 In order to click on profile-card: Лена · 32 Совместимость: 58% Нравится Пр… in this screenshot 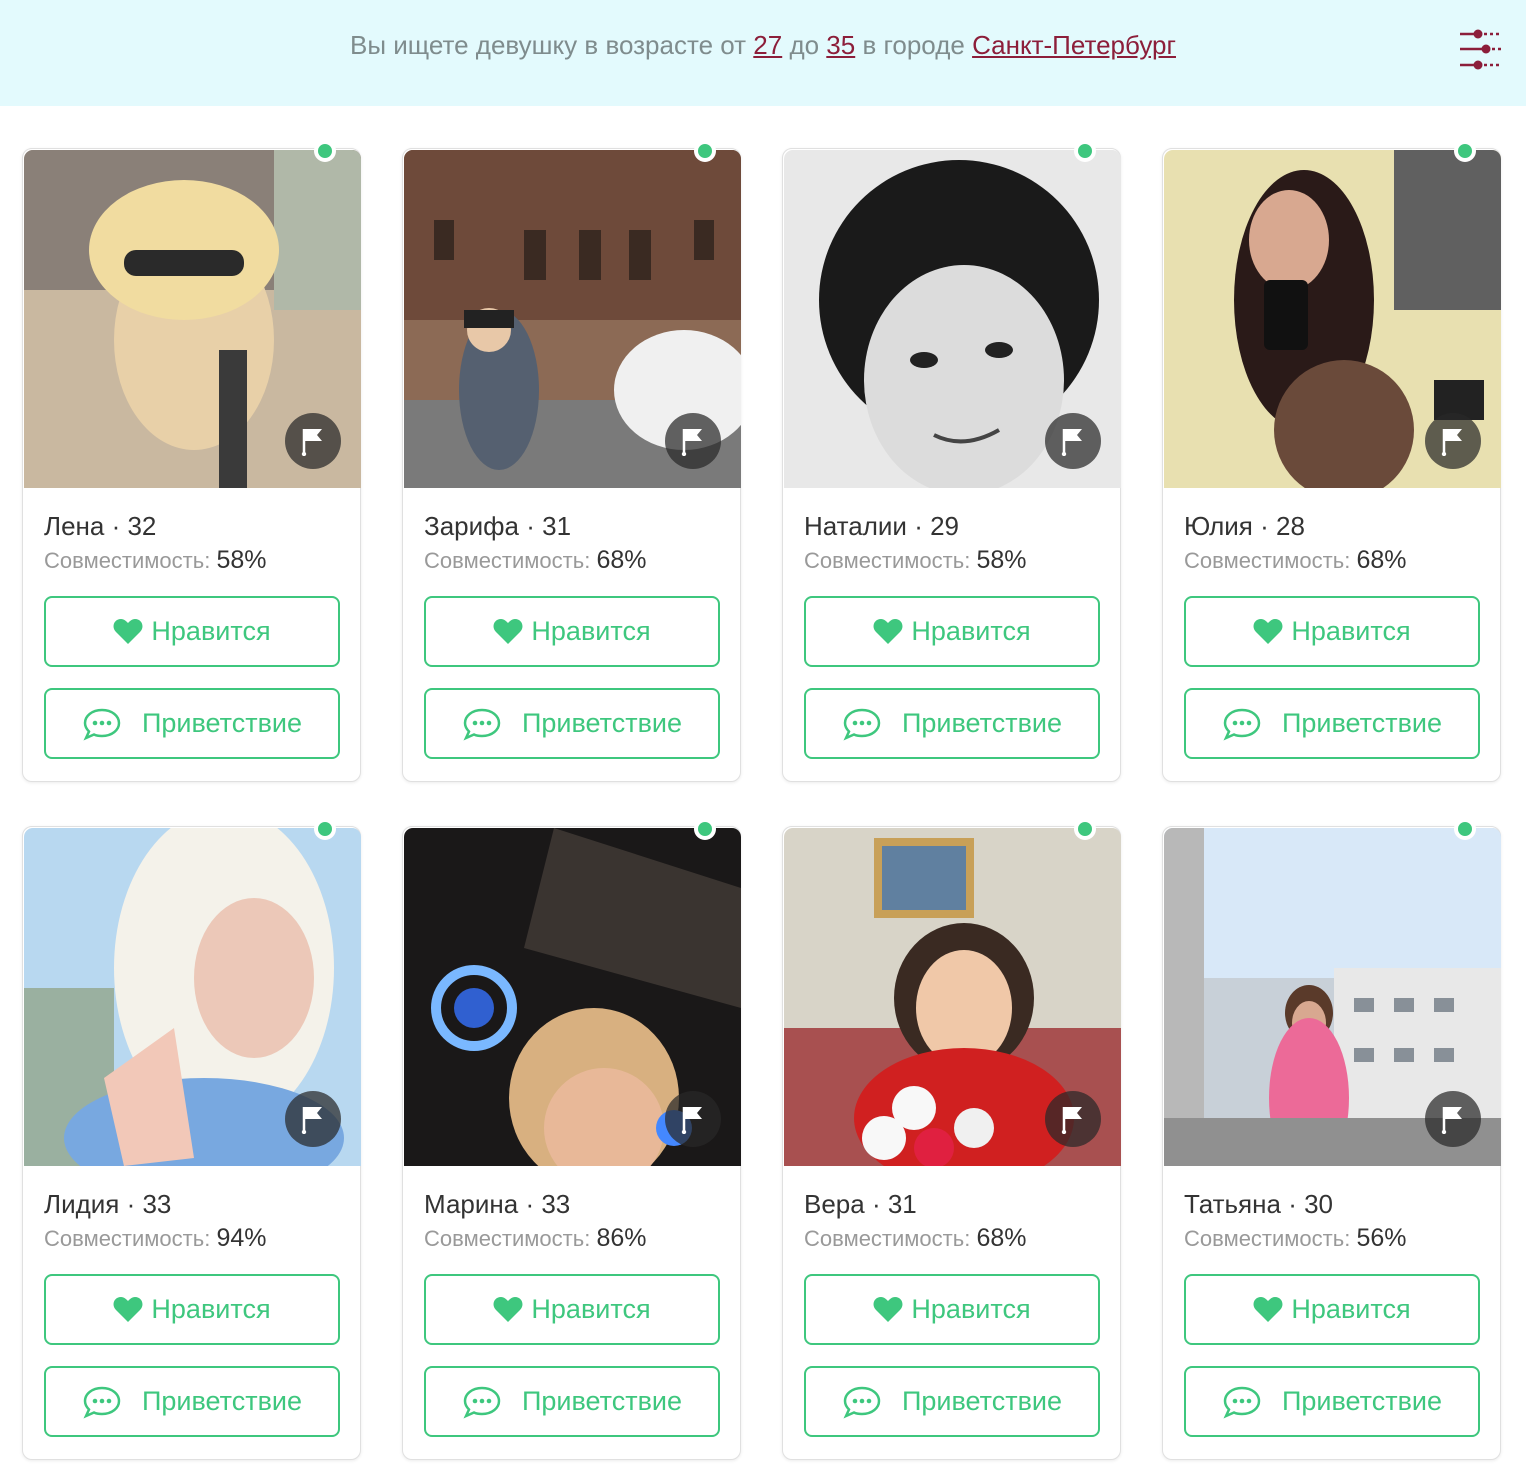, I will do `click(191, 461)`.